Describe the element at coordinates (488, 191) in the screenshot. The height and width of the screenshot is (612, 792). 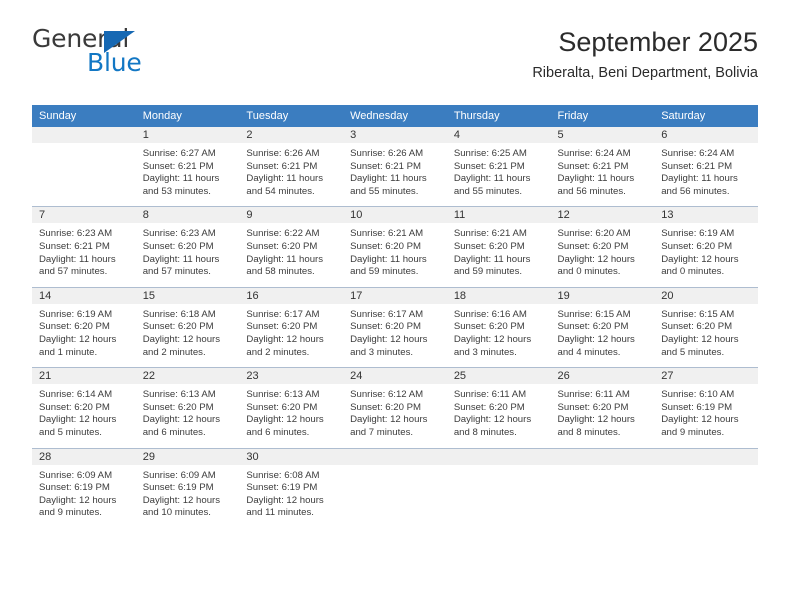
I see `day-detail-line: and 55 minutes.` at that location.